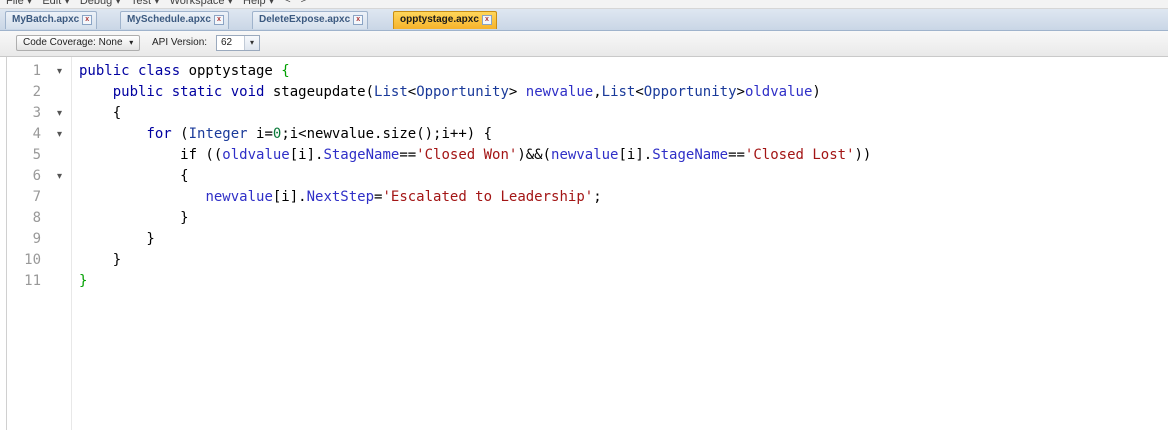  What do you see at coordinates (192, 92) in the screenshot?
I see `code-token: public static void` at bounding box center [192, 92].